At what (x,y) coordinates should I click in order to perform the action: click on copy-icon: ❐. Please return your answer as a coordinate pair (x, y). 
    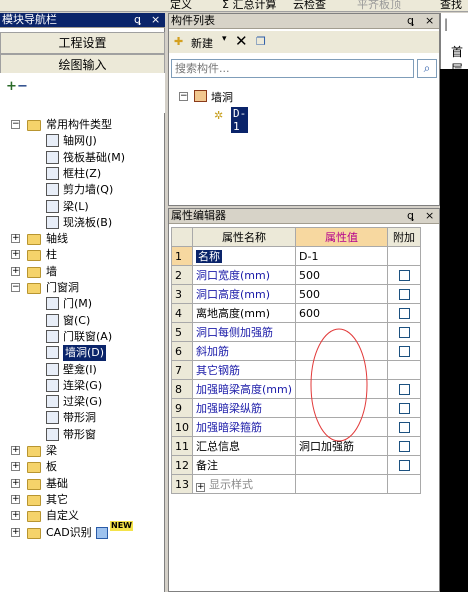
    Looking at the image, I should click on (261, 41).